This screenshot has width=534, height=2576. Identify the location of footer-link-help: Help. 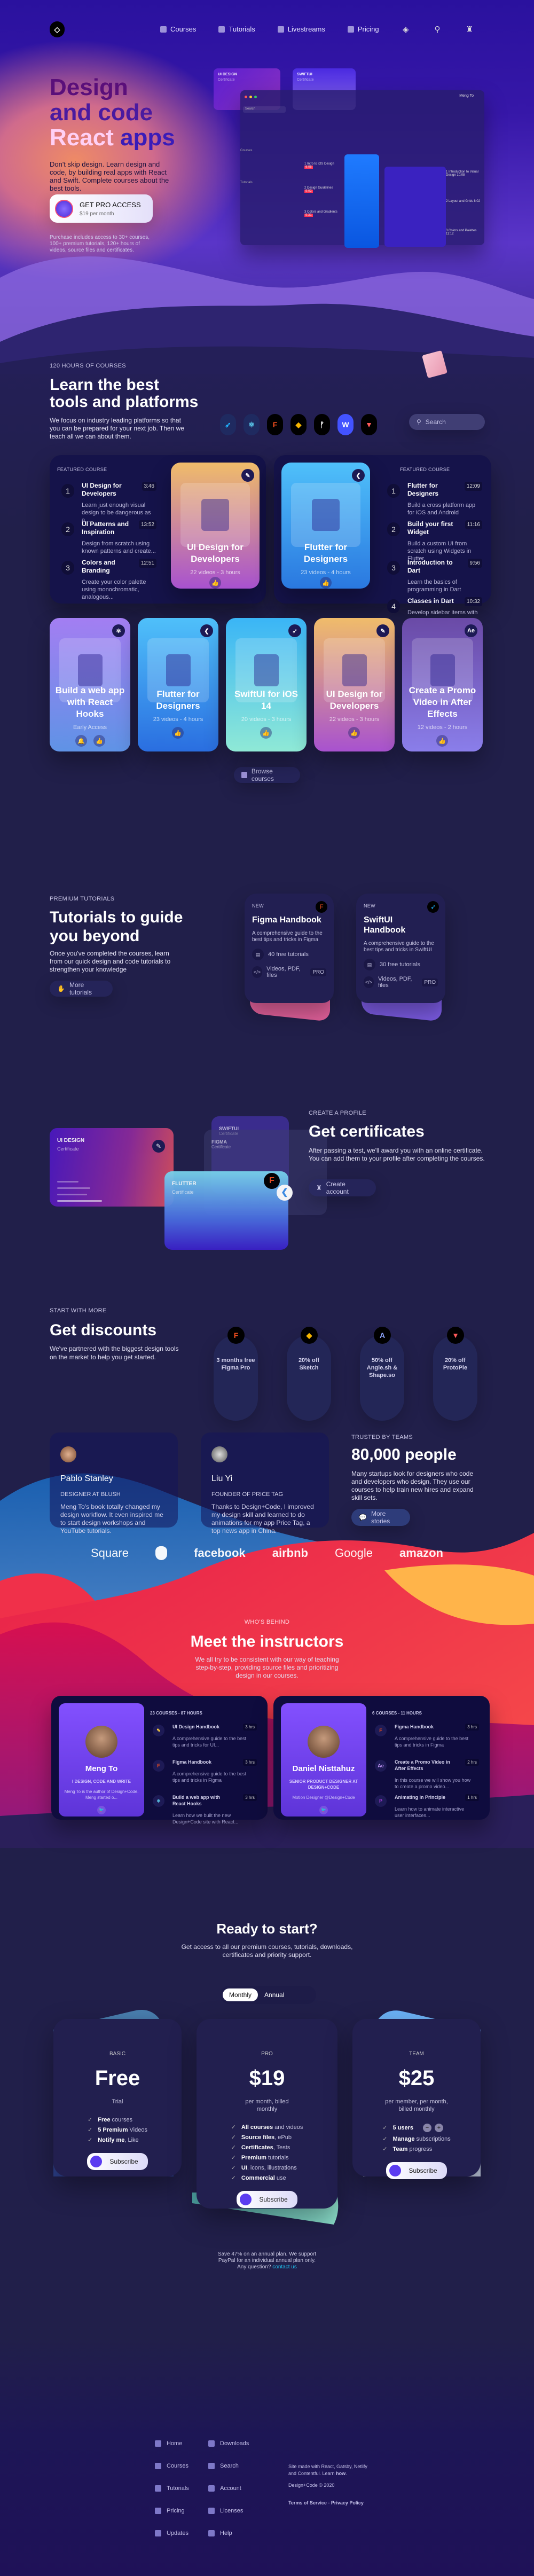
(235, 2533).